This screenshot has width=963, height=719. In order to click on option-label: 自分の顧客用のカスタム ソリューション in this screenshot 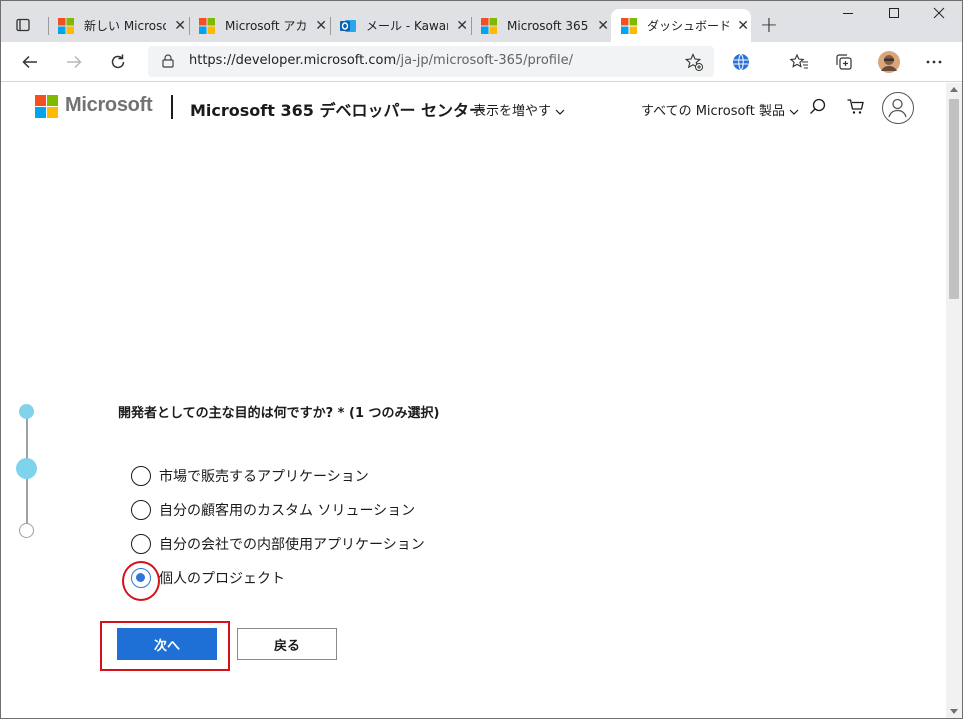, I will do `click(287, 510)`.